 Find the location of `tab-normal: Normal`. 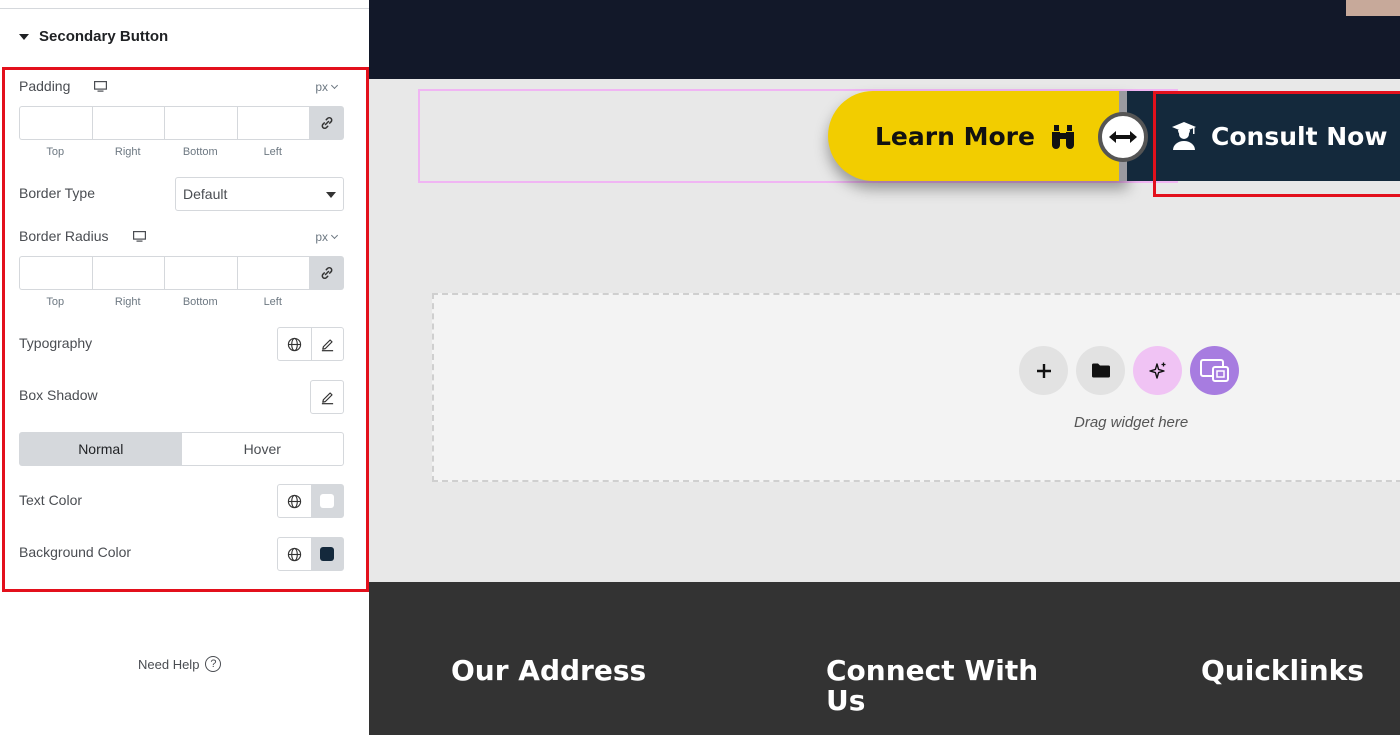

tab-normal: Normal is located at coordinates (101, 449).